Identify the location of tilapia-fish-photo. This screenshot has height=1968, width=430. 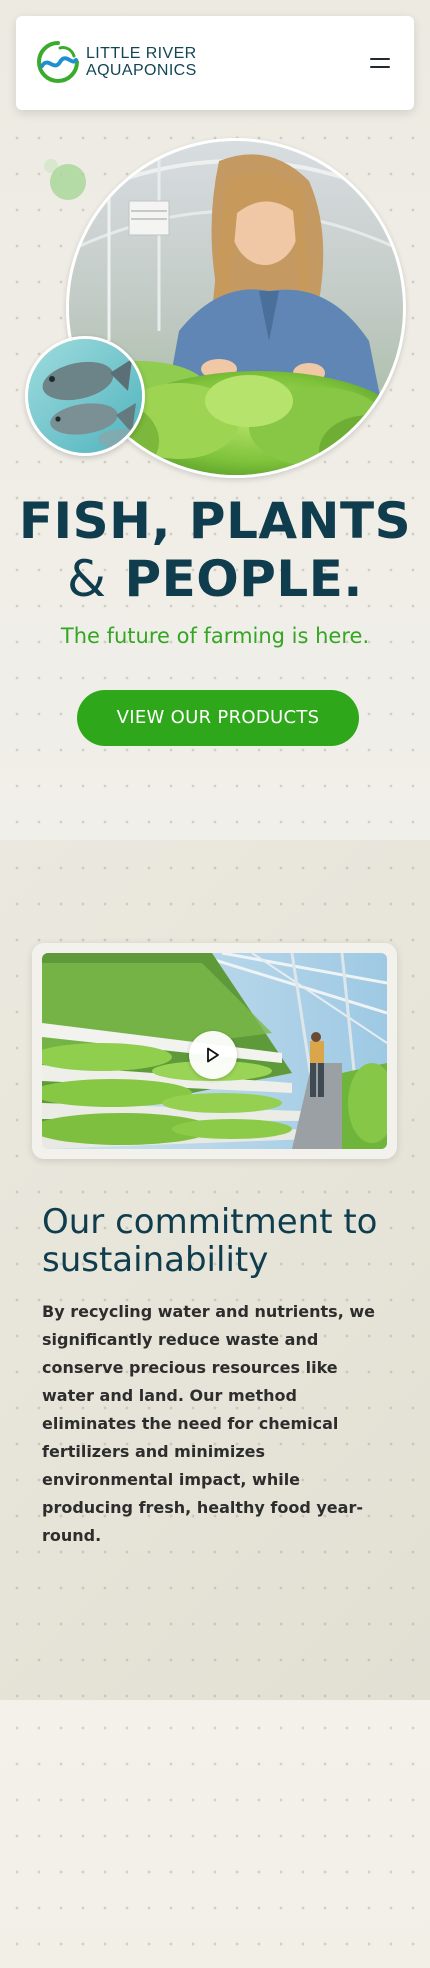
(85, 396).